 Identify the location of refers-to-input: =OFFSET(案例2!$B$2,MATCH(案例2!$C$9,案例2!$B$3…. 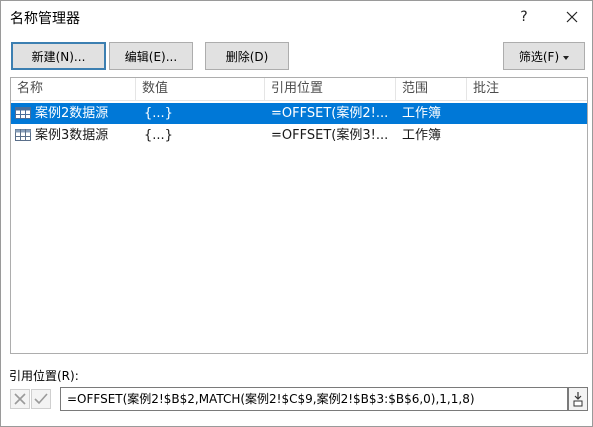
(314, 399).